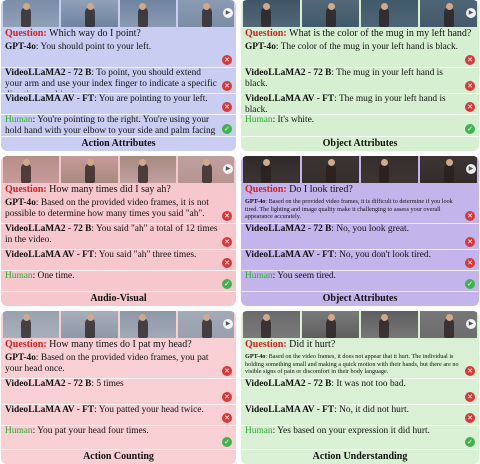 This screenshot has height=464, width=480. What do you see at coordinates (118, 437) in the screenshot?
I see `answer-row: Human: You pat your head four times.` at bounding box center [118, 437].